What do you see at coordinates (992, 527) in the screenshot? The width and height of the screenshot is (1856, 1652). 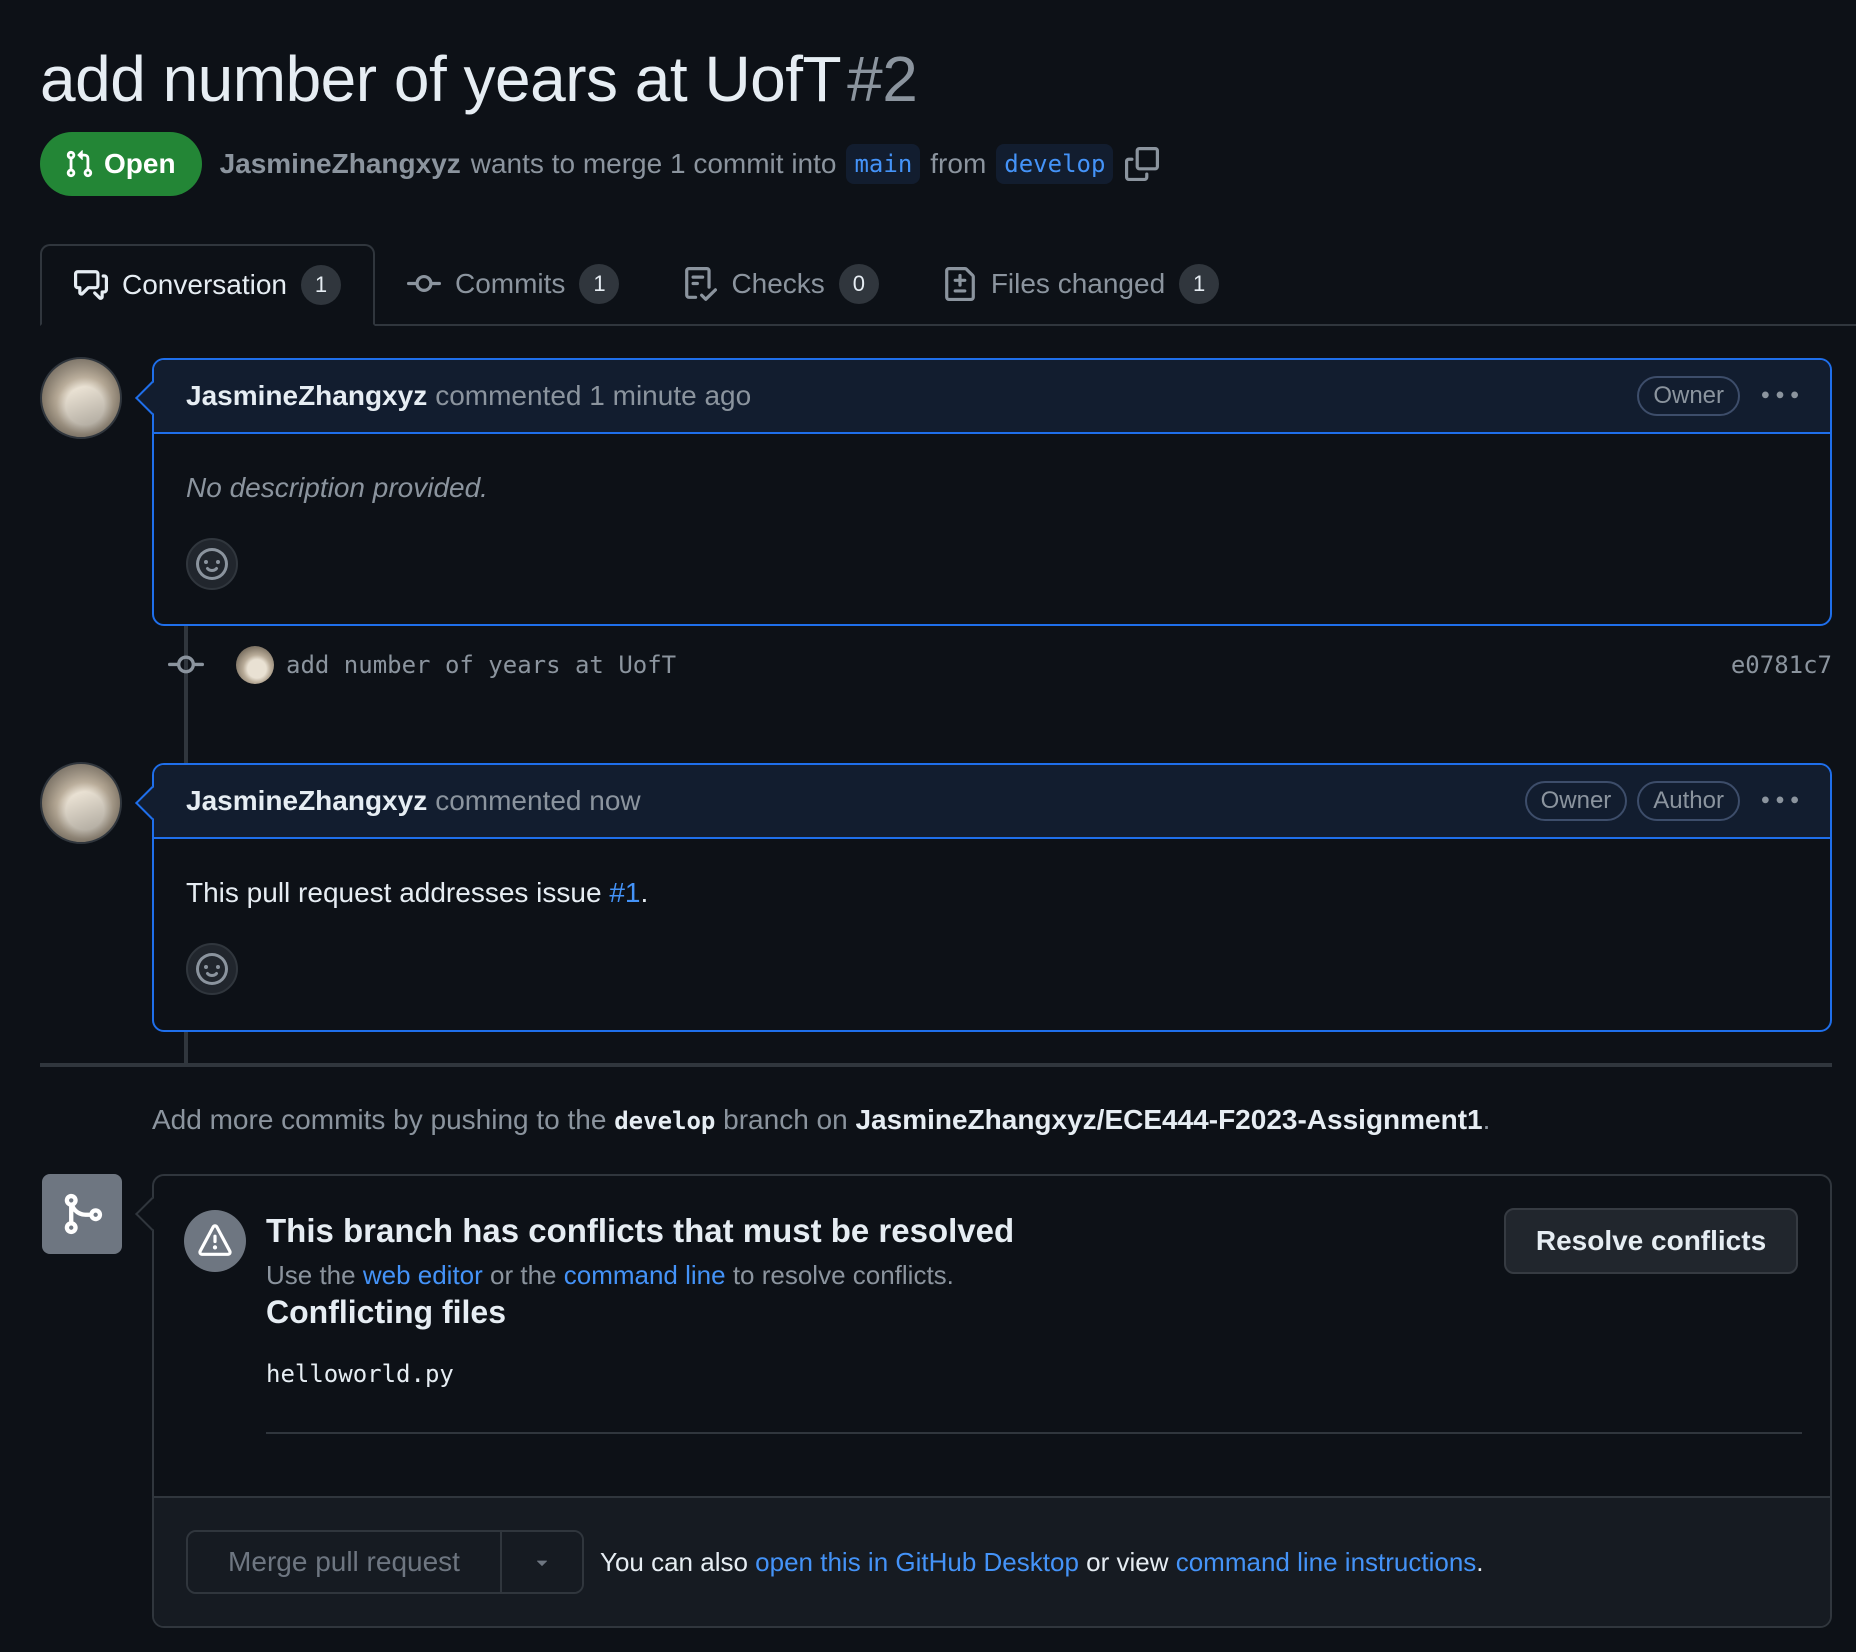 I see `comment-body: No description provided.` at bounding box center [992, 527].